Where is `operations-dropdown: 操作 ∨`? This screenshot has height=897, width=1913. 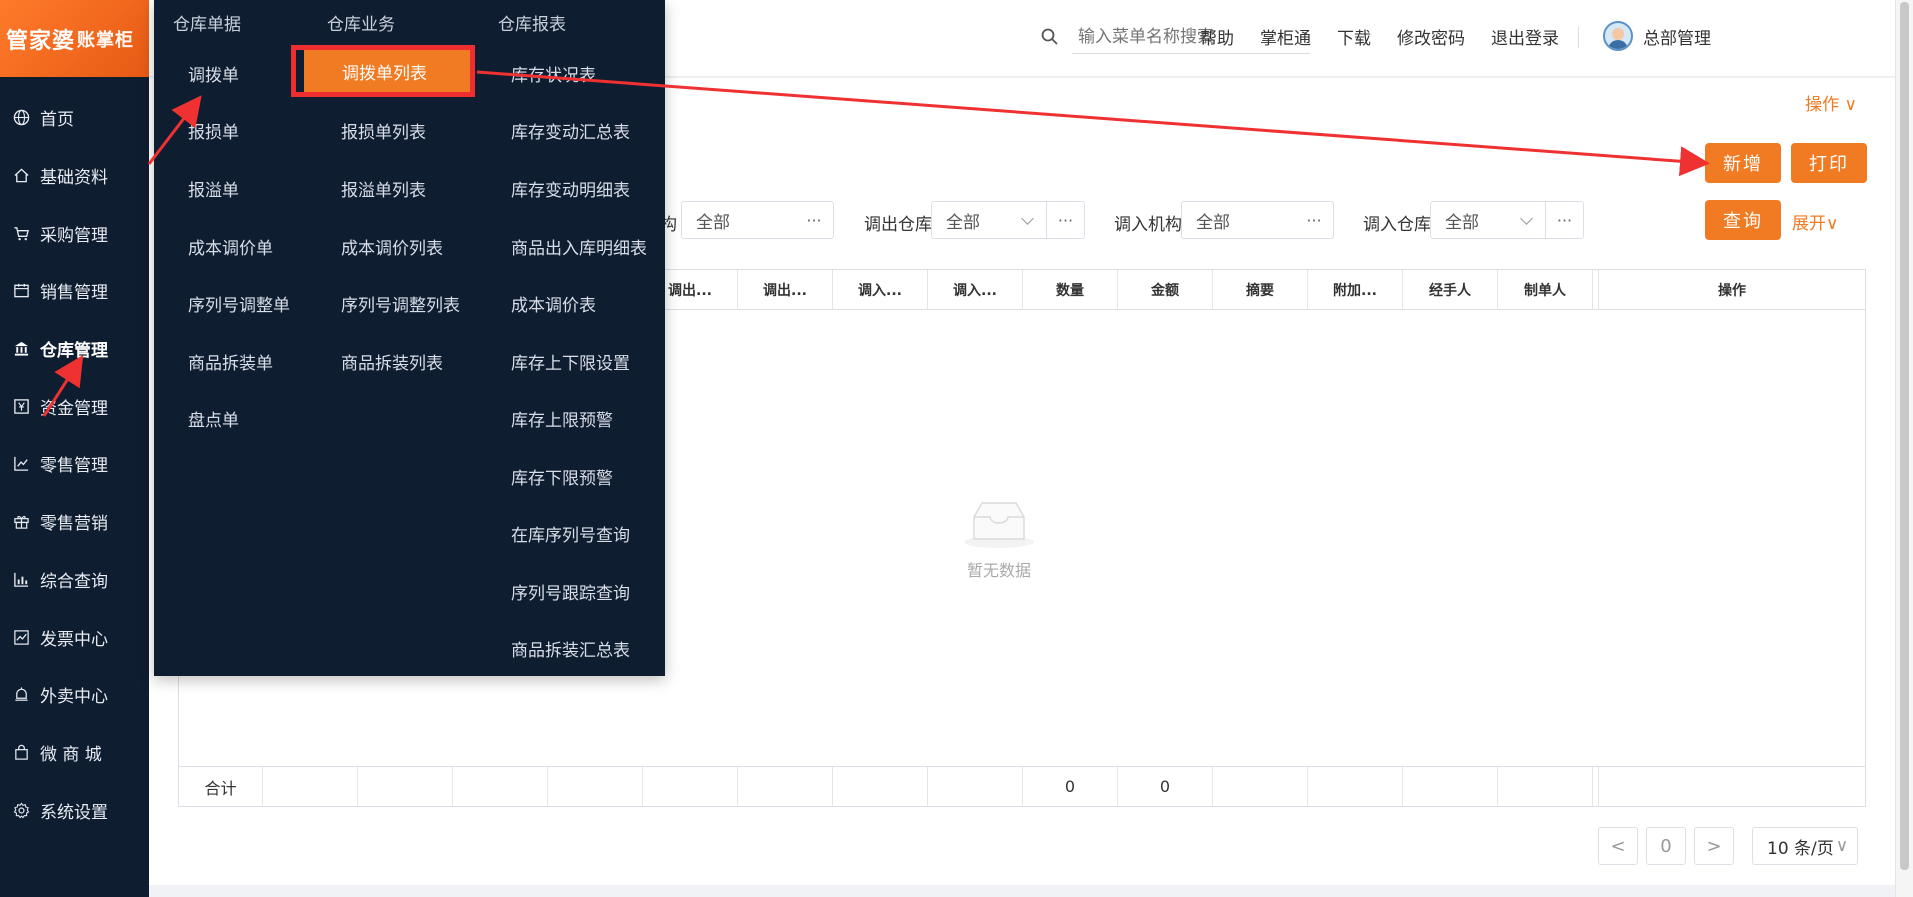
operations-dropdown: 操作 ∨ is located at coordinates (1831, 102).